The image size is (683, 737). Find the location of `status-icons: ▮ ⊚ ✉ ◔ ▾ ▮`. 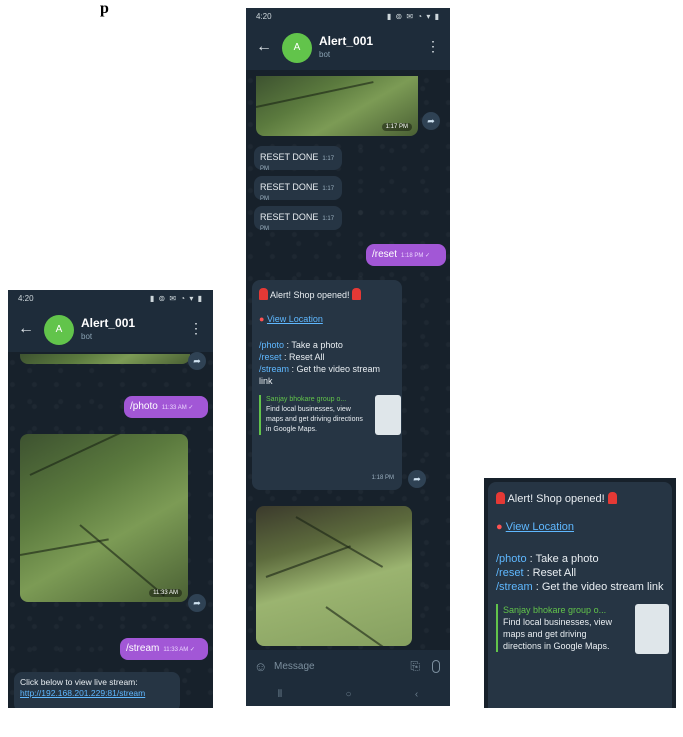

status-icons: ▮ ⊚ ✉ ◔ ▾ ▮ is located at coordinates (413, 16).